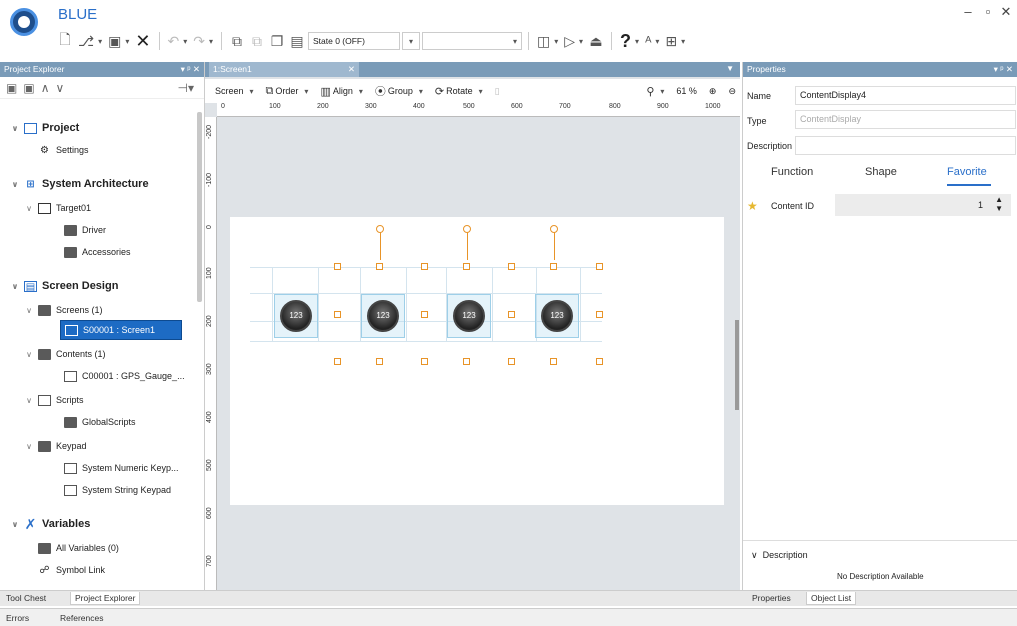 Image resolution: width=1017 pixels, height=626 pixels. What do you see at coordinates (100, 422) in the screenshot?
I see `tree-item-globalscripts: GlobalScripts` at bounding box center [100, 422].